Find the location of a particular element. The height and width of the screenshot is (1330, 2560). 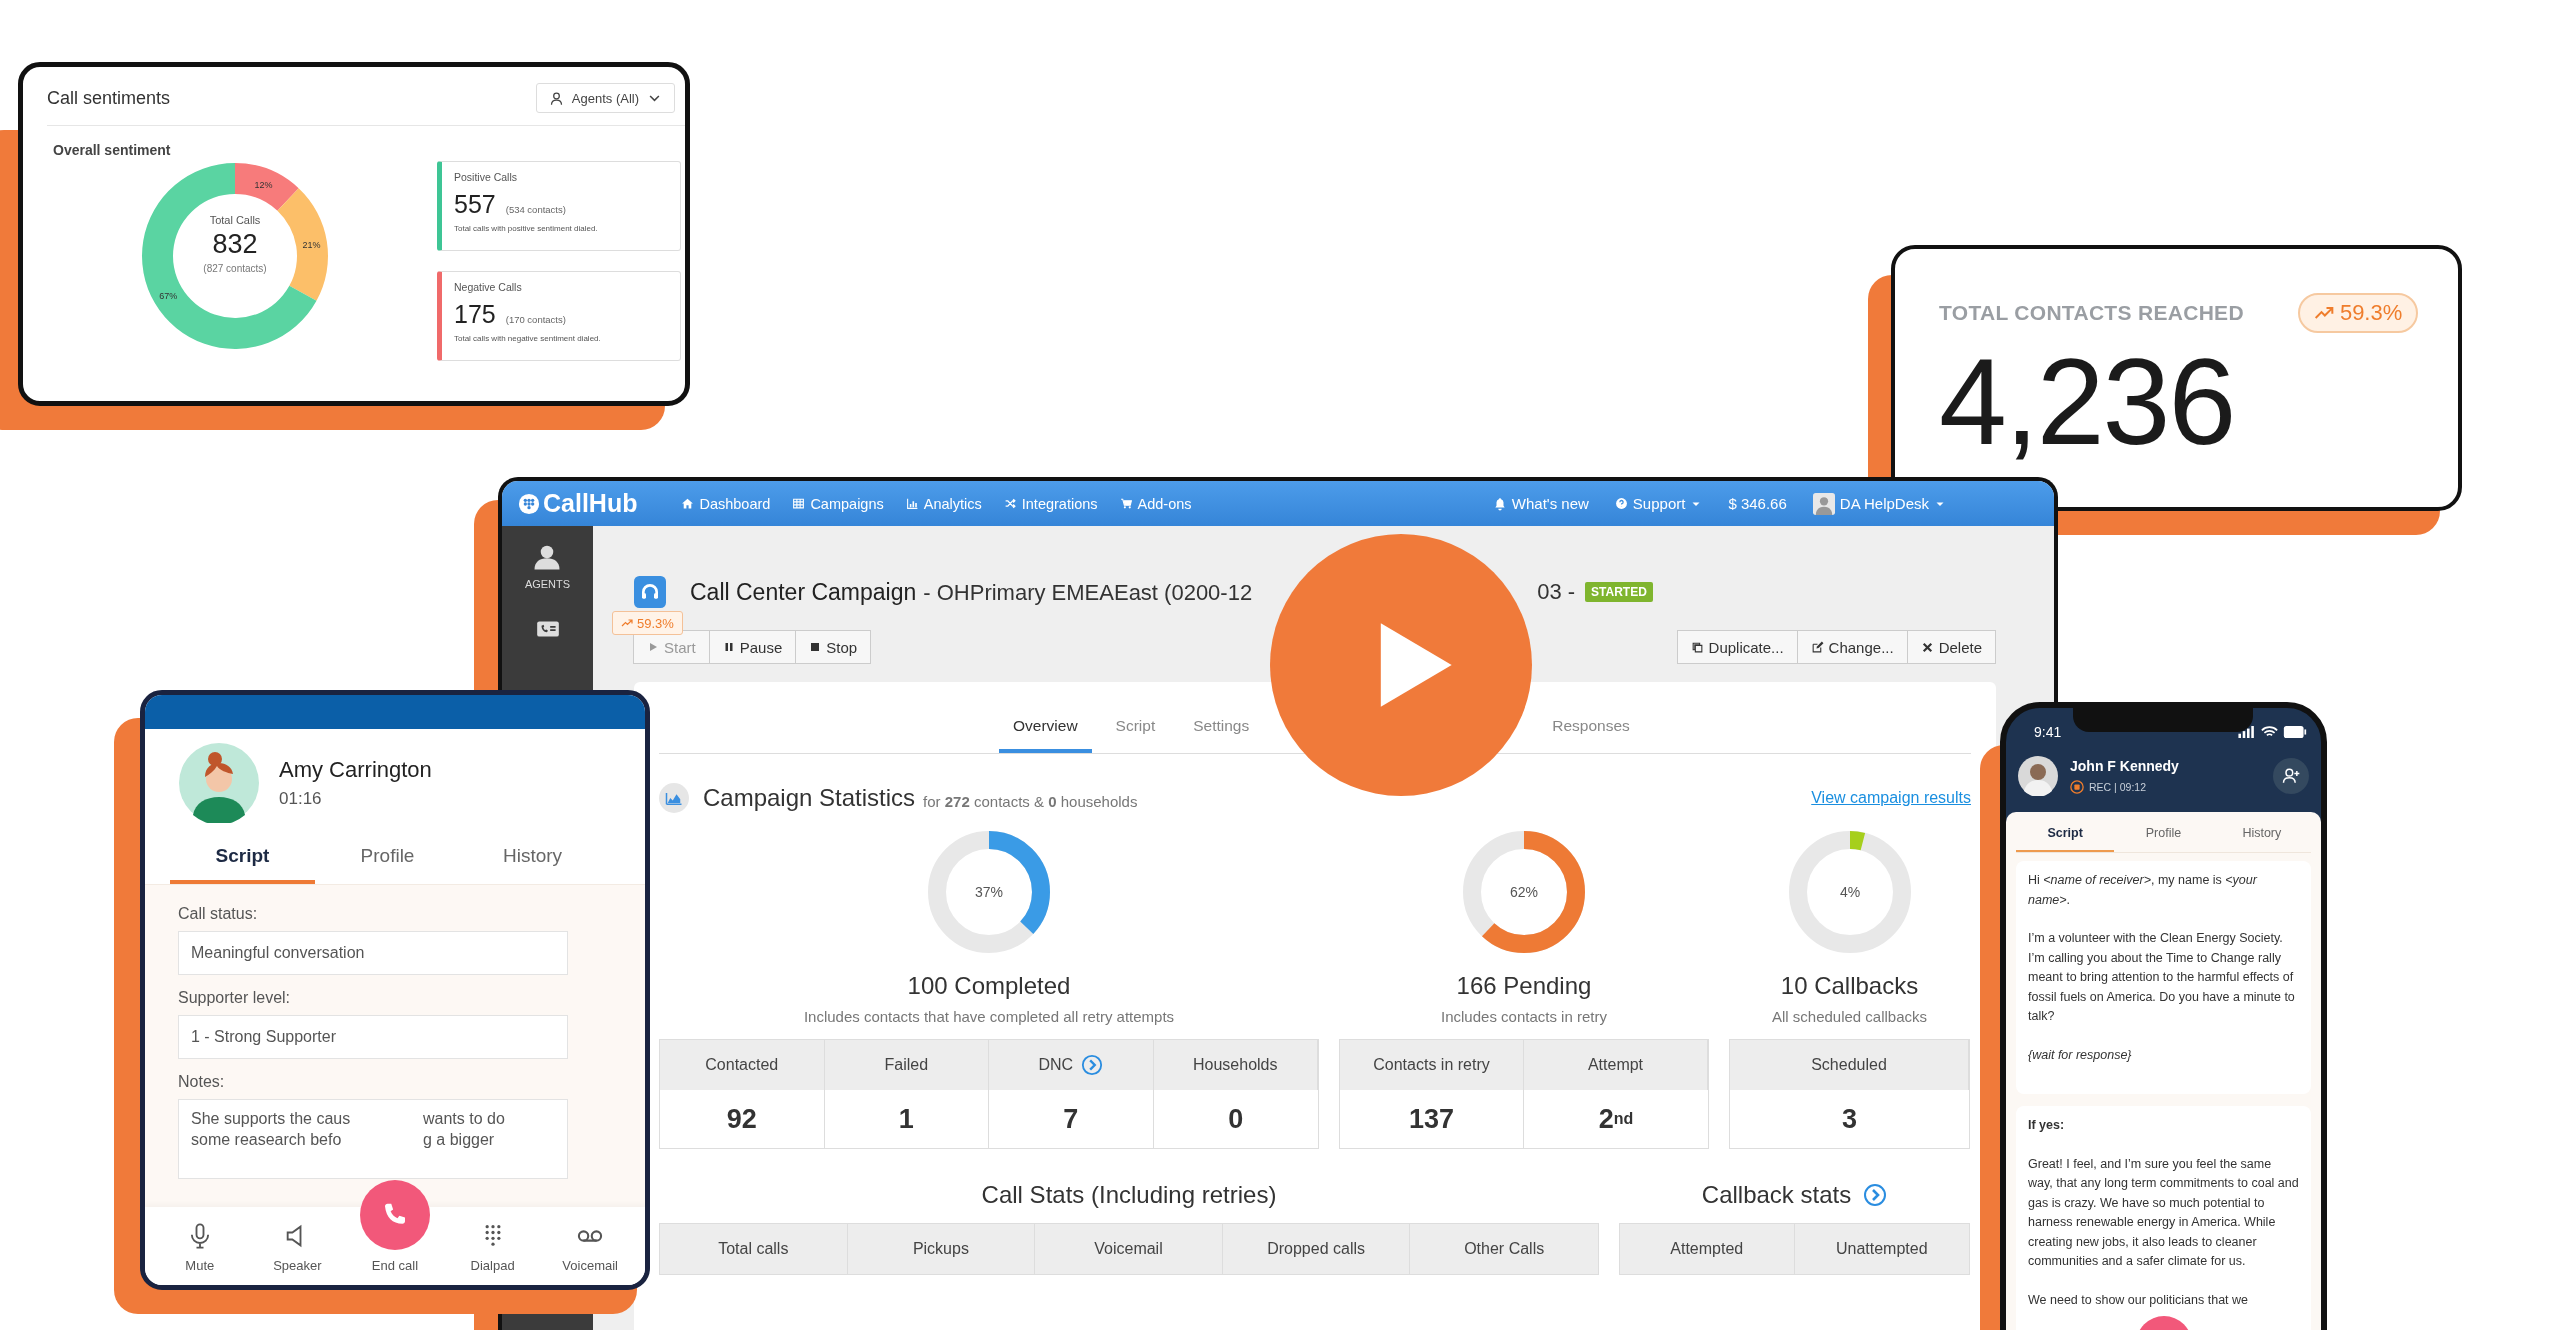

user-icon is located at coordinates (556, 98).